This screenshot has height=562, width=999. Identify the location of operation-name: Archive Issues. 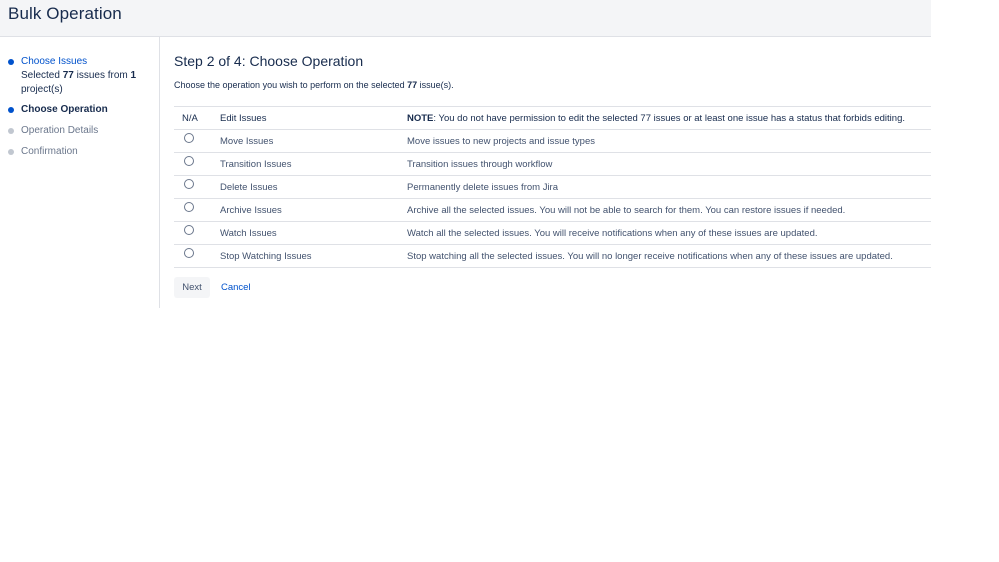
(251, 210).